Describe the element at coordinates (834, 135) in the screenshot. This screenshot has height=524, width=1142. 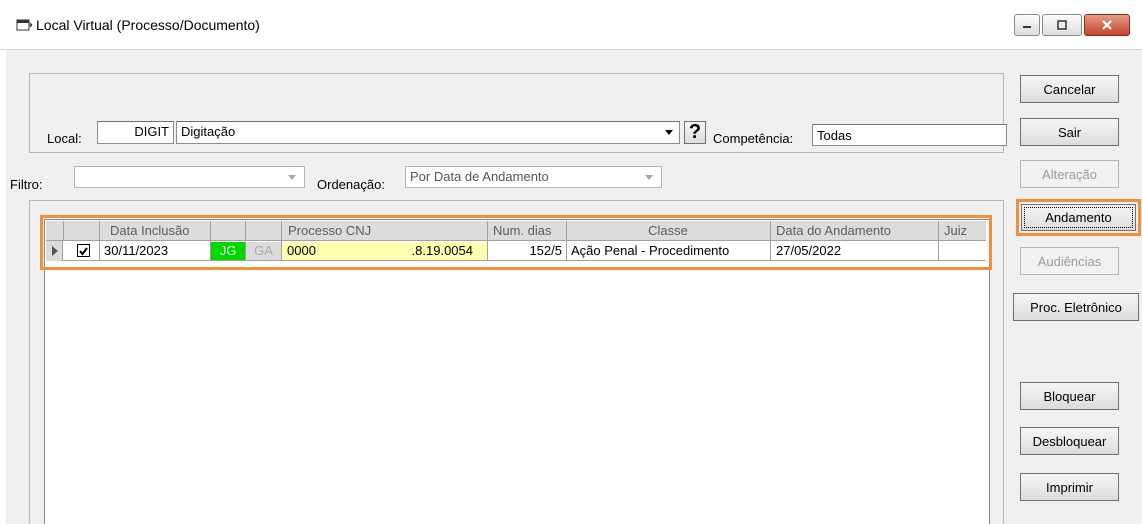
I see `competencia-value: Todas` at that location.